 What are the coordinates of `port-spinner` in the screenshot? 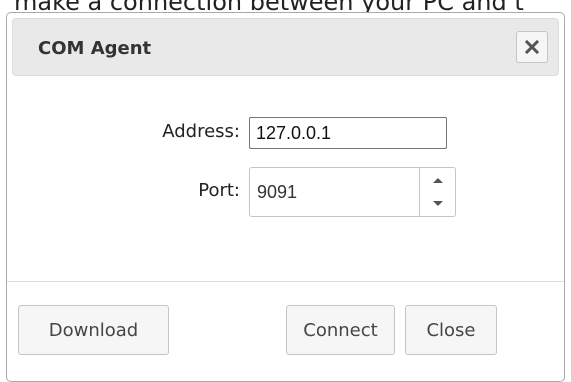 It's located at (437, 192).